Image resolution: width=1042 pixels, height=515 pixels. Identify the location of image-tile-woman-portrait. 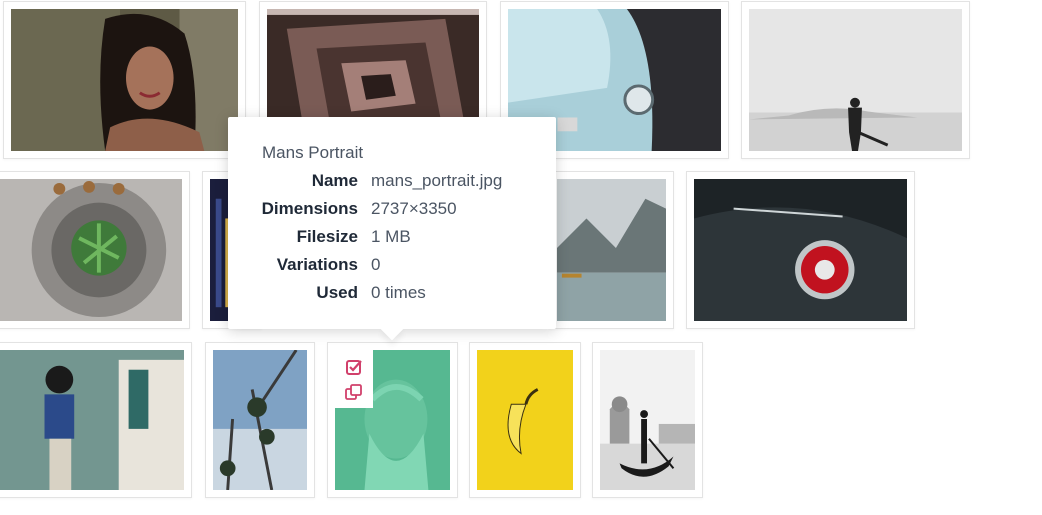
(124, 80).